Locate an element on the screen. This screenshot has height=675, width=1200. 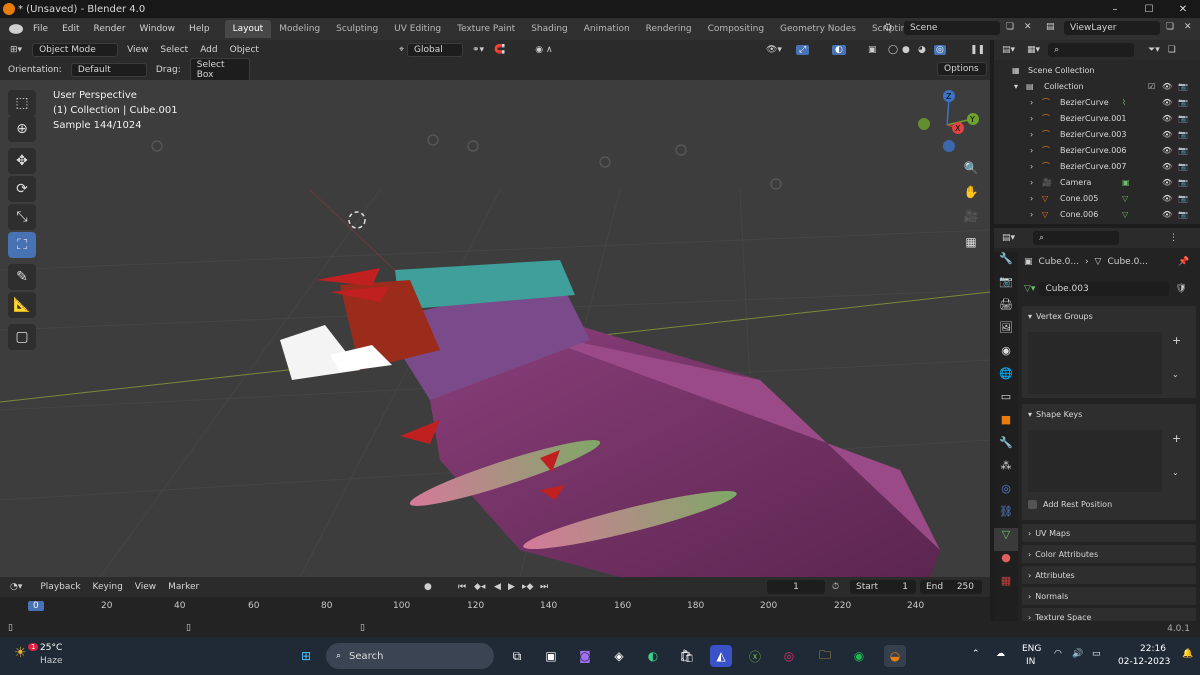
vertex-group-specials-icon: ⌄ is located at coordinates (1175, 374).